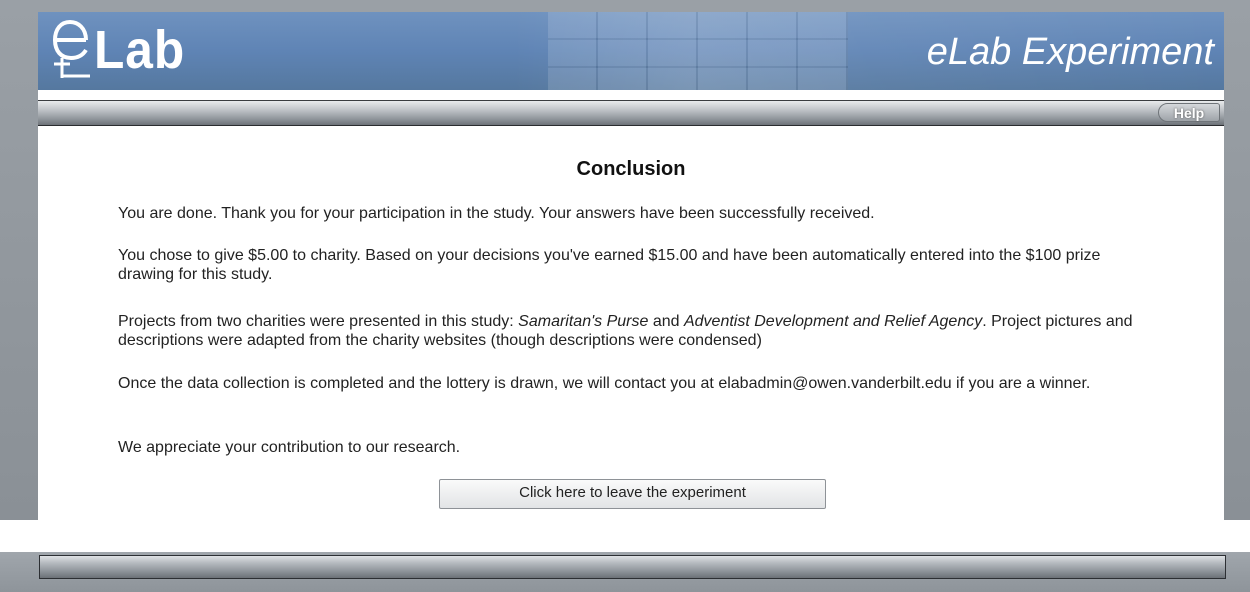 The height and width of the screenshot is (592, 1250). Describe the element at coordinates (666, 321) in the screenshot. I see `charities-and-text: and` at that location.